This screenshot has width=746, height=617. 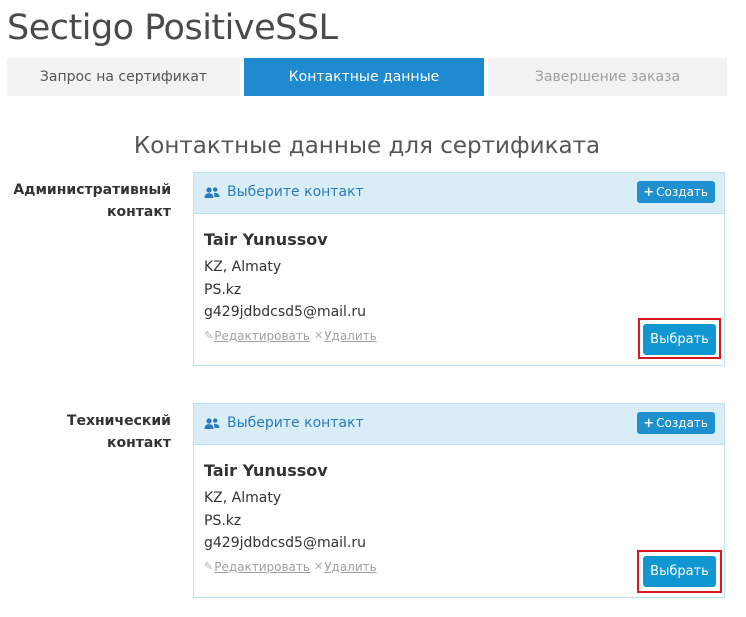 What do you see at coordinates (367, 146) in the screenshot?
I see `section-title: Контактные данные для сертификата` at bounding box center [367, 146].